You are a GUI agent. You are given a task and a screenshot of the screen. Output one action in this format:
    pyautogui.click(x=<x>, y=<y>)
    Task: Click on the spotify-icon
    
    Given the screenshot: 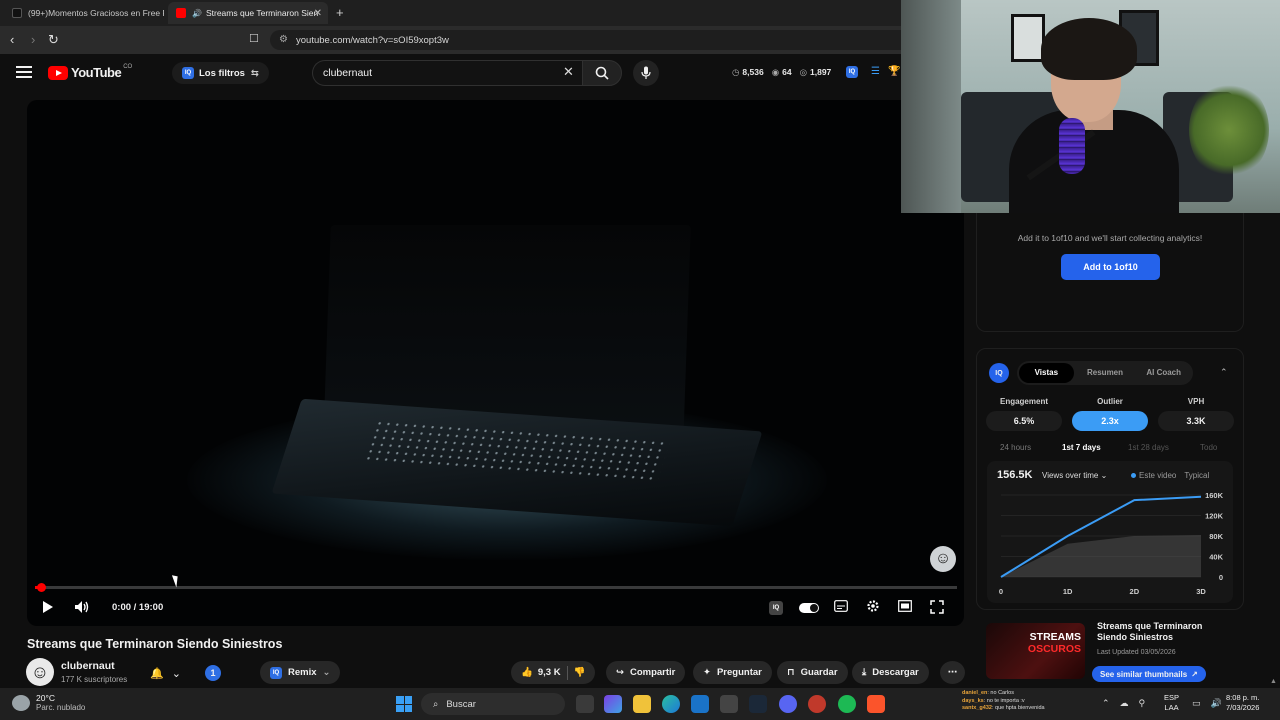 What is the action you would take?
    pyautogui.click(x=847, y=704)
    